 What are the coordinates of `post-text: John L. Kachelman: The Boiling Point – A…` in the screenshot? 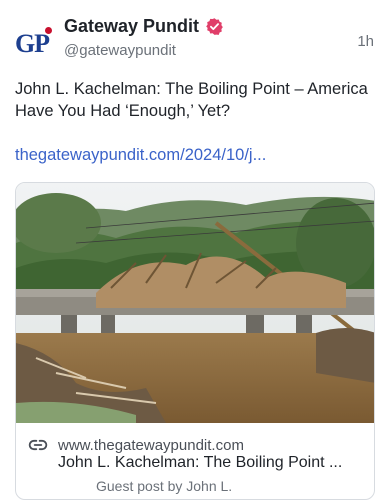 It's located at (191, 100).